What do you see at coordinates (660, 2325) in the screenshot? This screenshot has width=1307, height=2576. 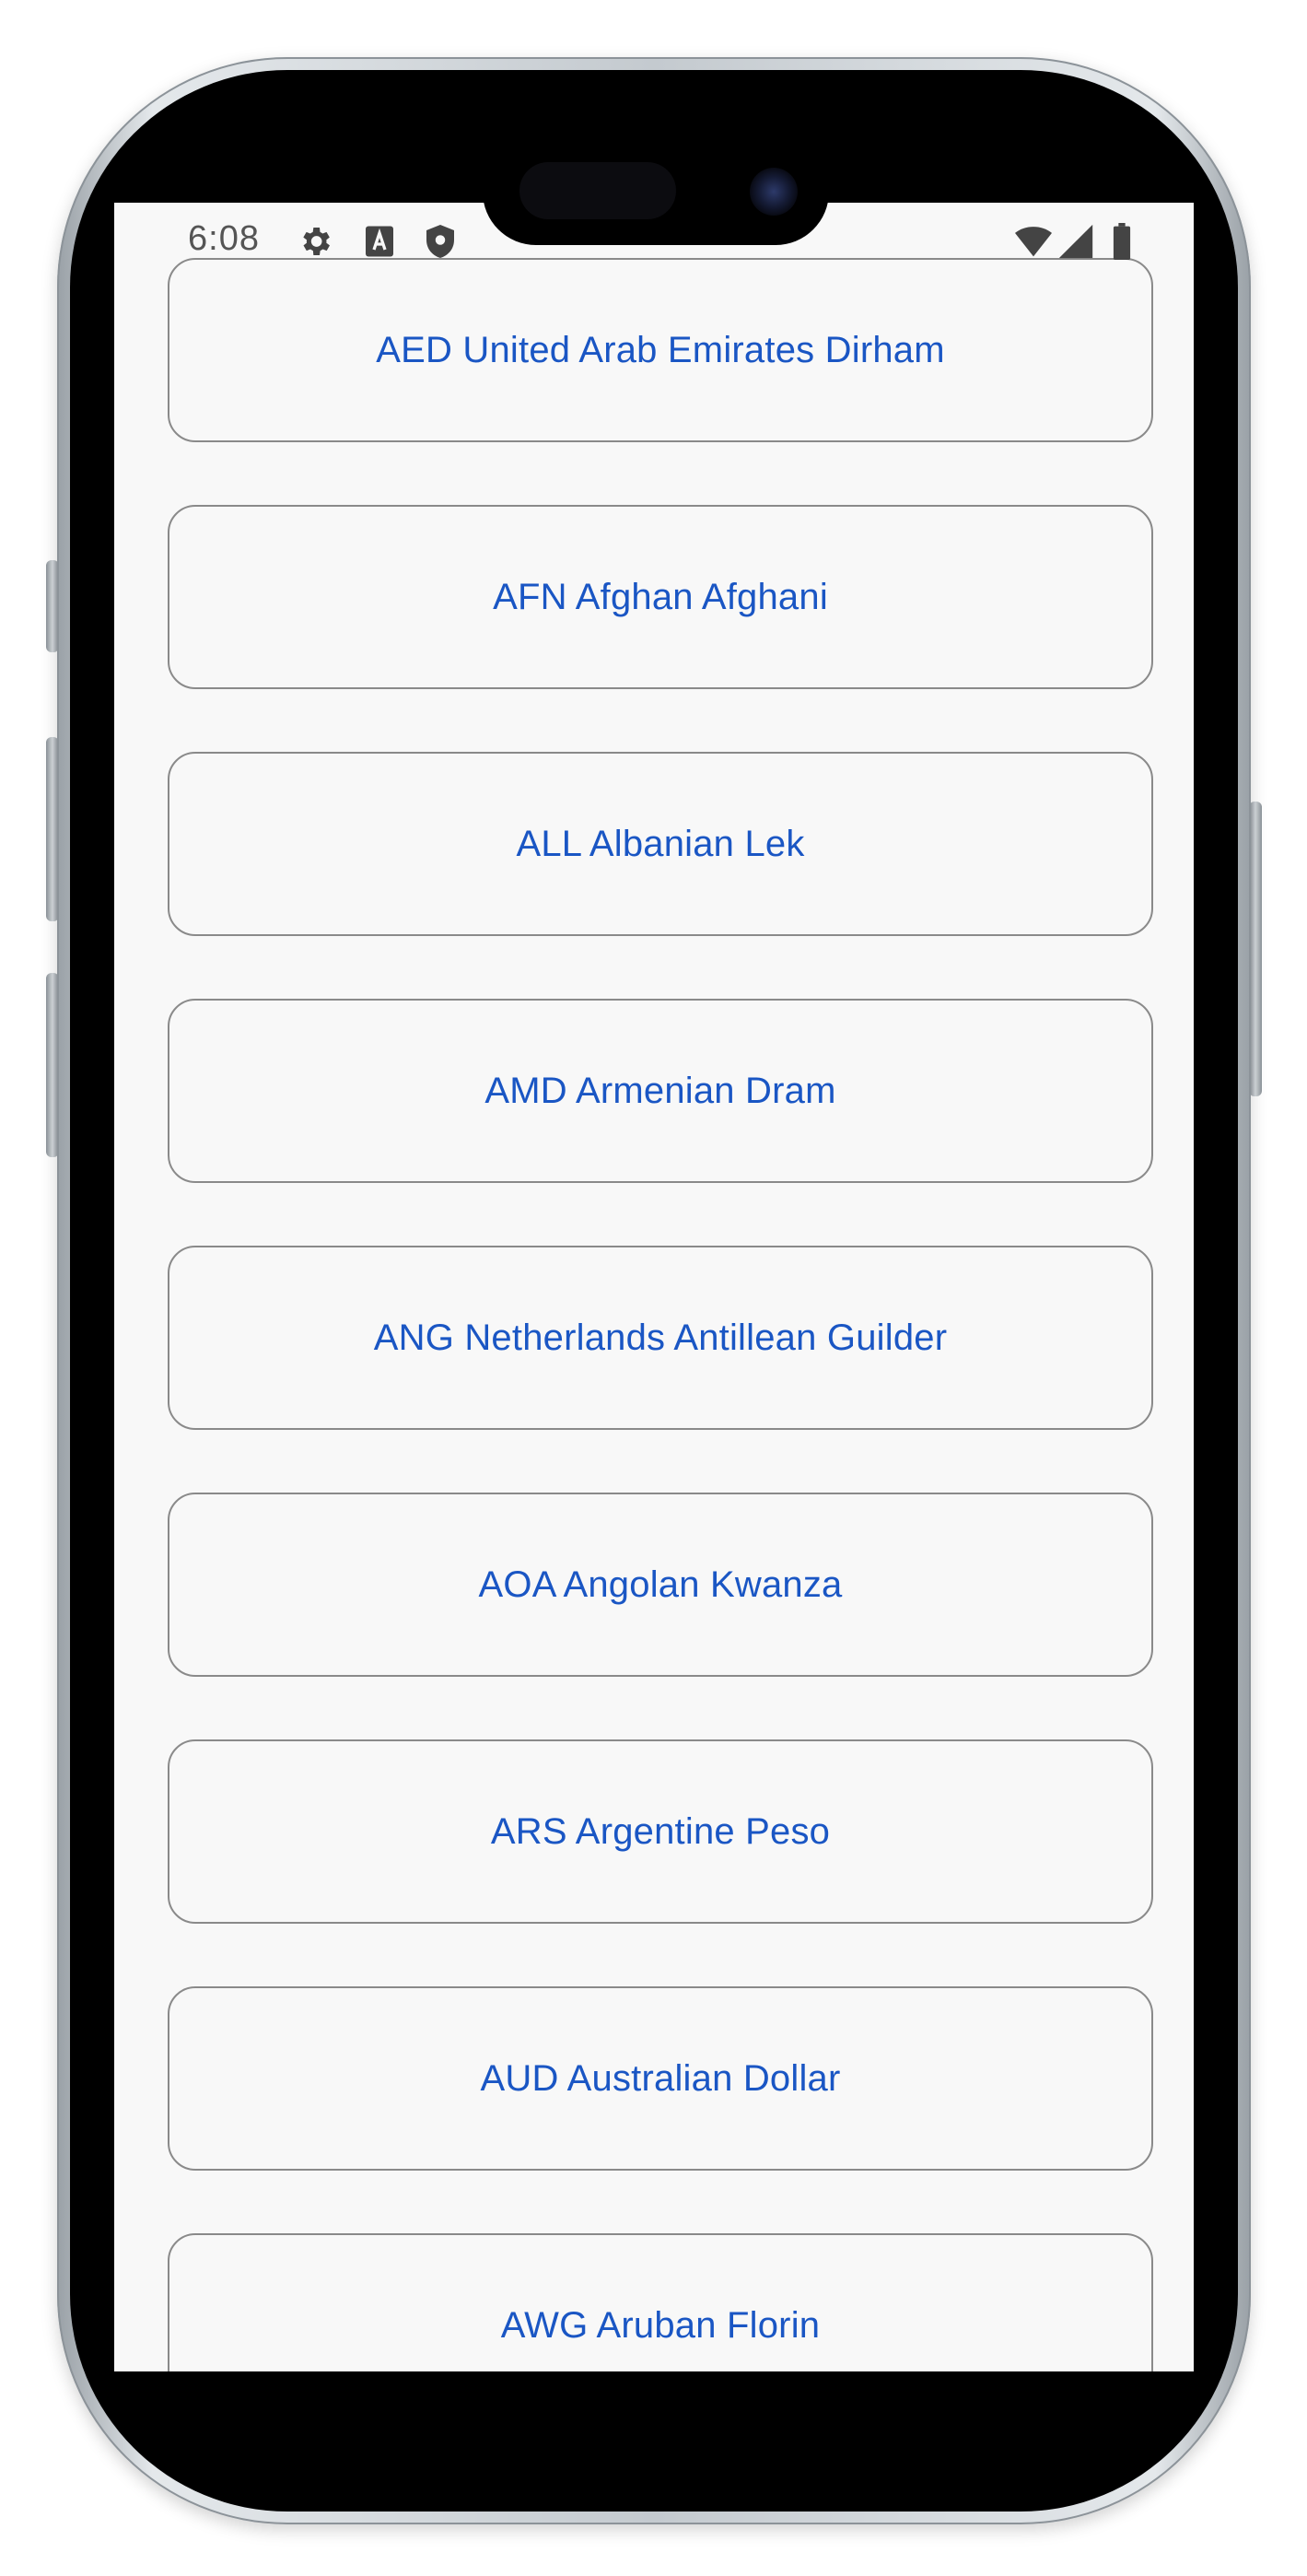 I see `currency-label: AWG Aruban Florin` at bounding box center [660, 2325].